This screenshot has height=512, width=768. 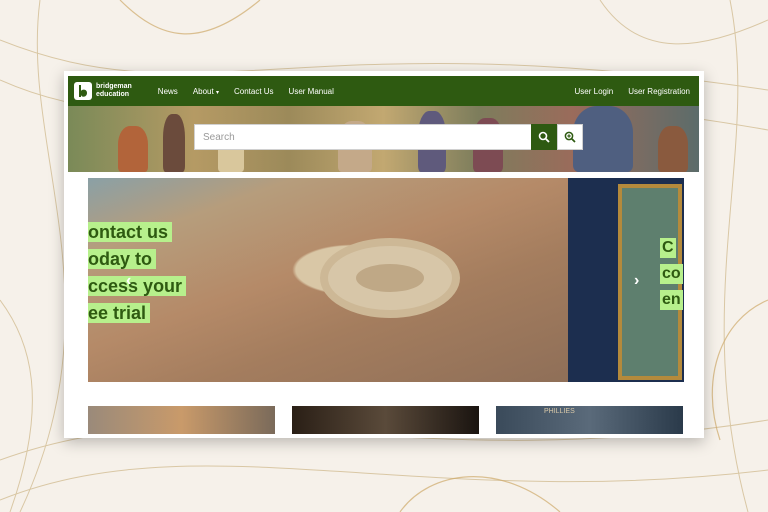 What do you see at coordinates (311, 91) in the screenshot?
I see `nav-user-manual: User Manual` at bounding box center [311, 91].